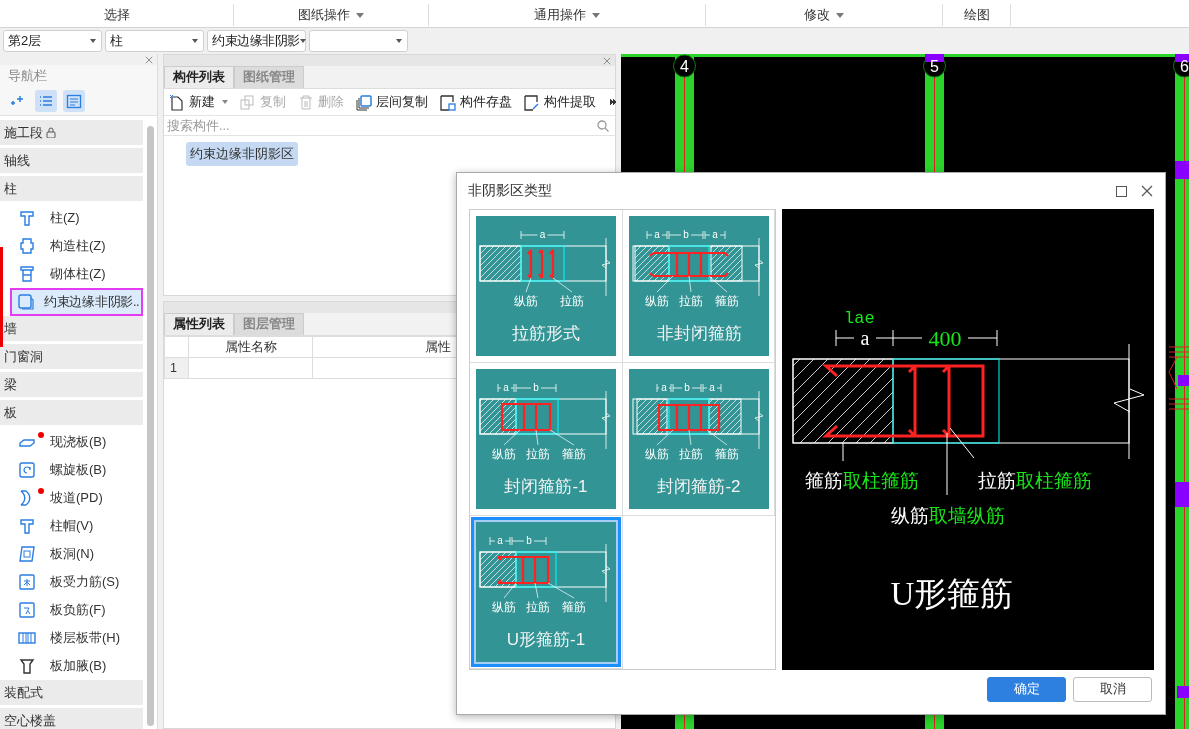  I want to click on nav-group-header: 轴线, so click(71, 160).